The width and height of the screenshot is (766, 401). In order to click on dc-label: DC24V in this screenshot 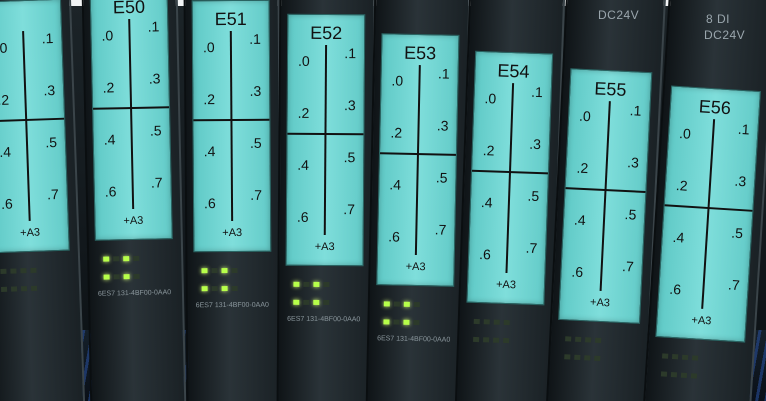, I will do `click(619, 15)`.